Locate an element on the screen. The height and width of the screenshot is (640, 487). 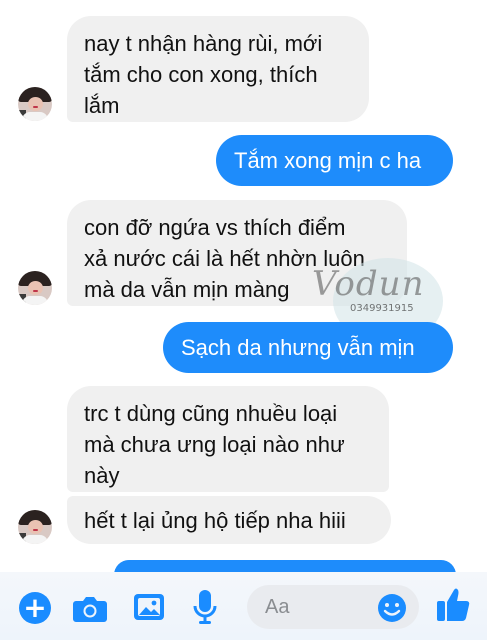
emoji-icon is located at coordinates (392, 608).